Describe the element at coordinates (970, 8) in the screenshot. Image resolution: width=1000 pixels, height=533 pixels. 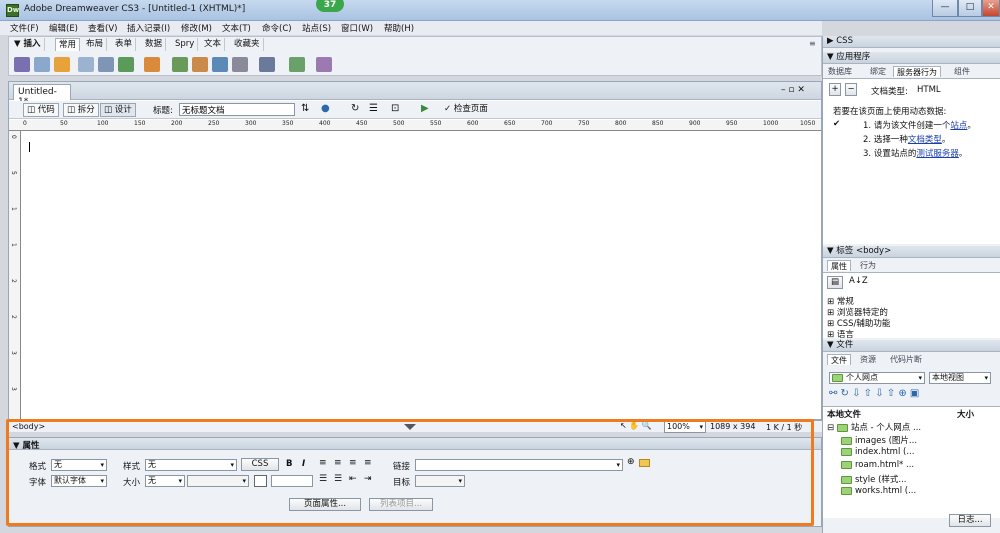
I see `maximize-button: □` at that location.